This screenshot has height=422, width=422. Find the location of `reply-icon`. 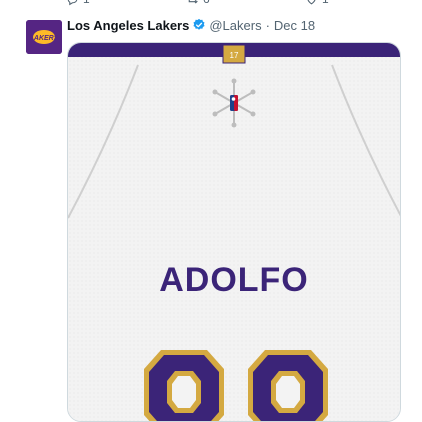

reply-icon is located at coordinates (72, 2).